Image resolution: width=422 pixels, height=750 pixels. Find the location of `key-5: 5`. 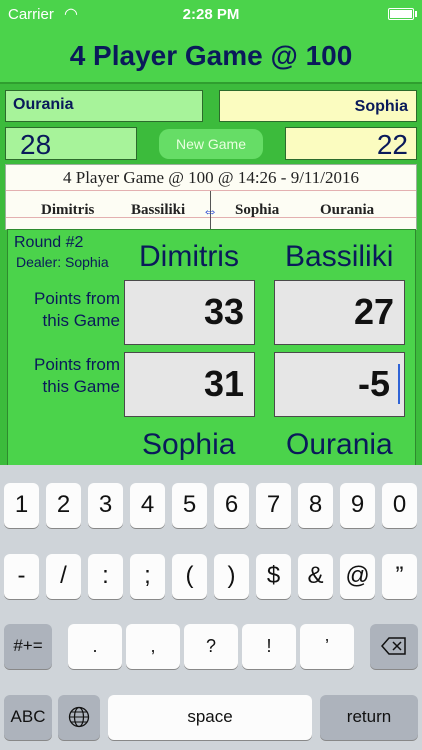

key-5: 5 is located at coordinates (189, 505).